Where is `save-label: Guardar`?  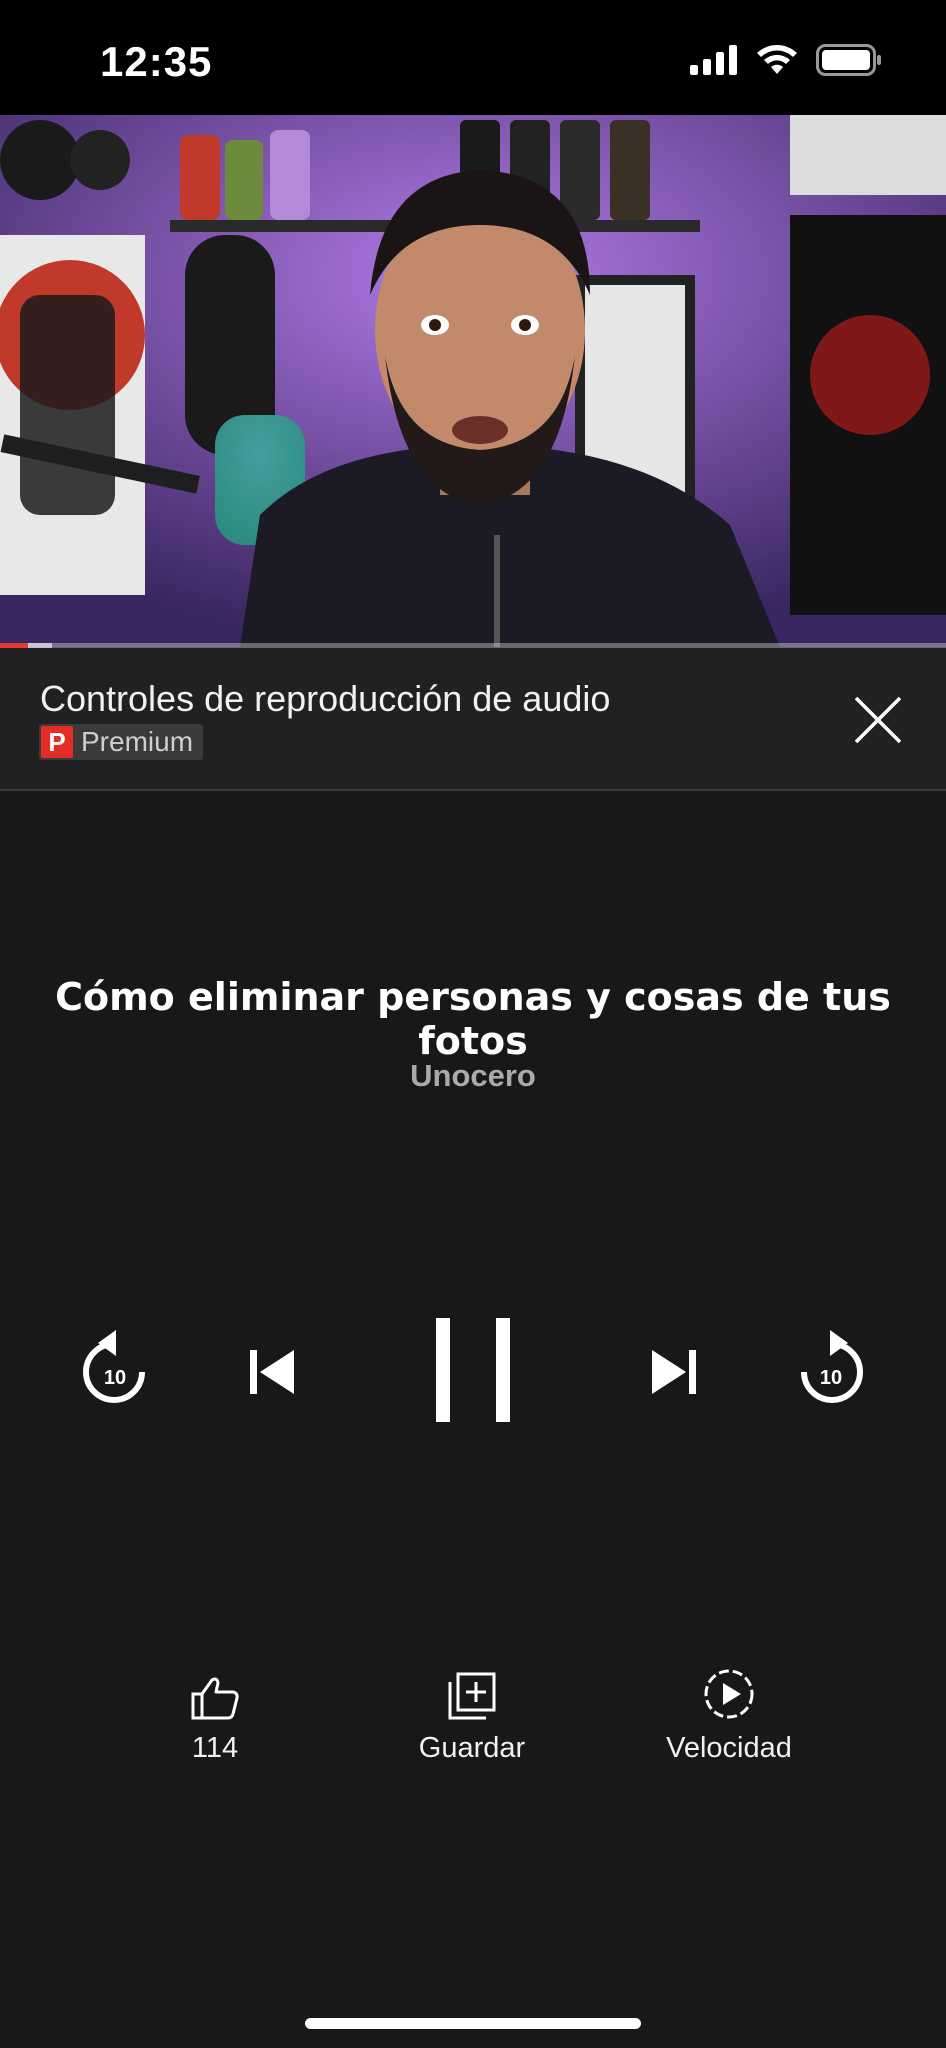
save-label: Guardar is located at coordinates (472, 1748).